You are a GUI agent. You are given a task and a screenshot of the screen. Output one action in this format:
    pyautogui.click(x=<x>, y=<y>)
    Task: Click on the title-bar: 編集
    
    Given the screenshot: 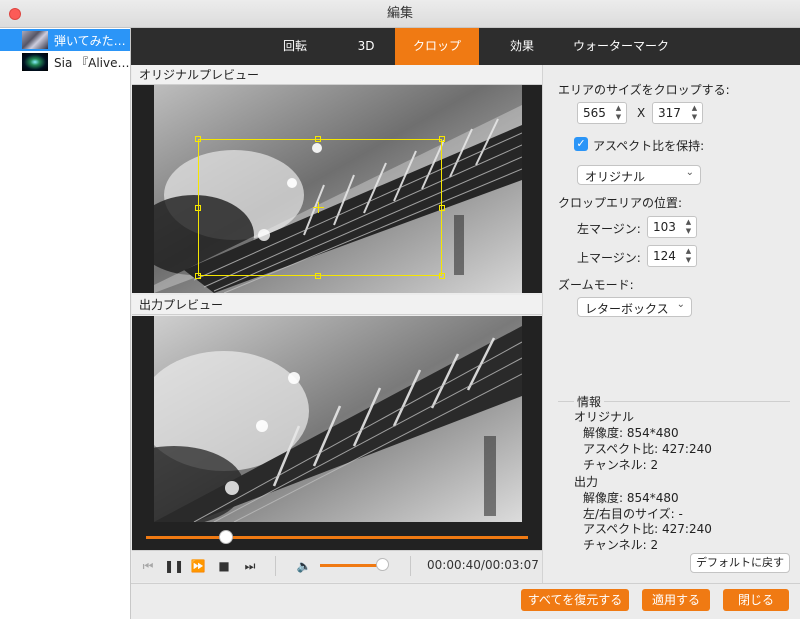 What is the action you would take?
    pyautogui.click(x=400, y=14)
    